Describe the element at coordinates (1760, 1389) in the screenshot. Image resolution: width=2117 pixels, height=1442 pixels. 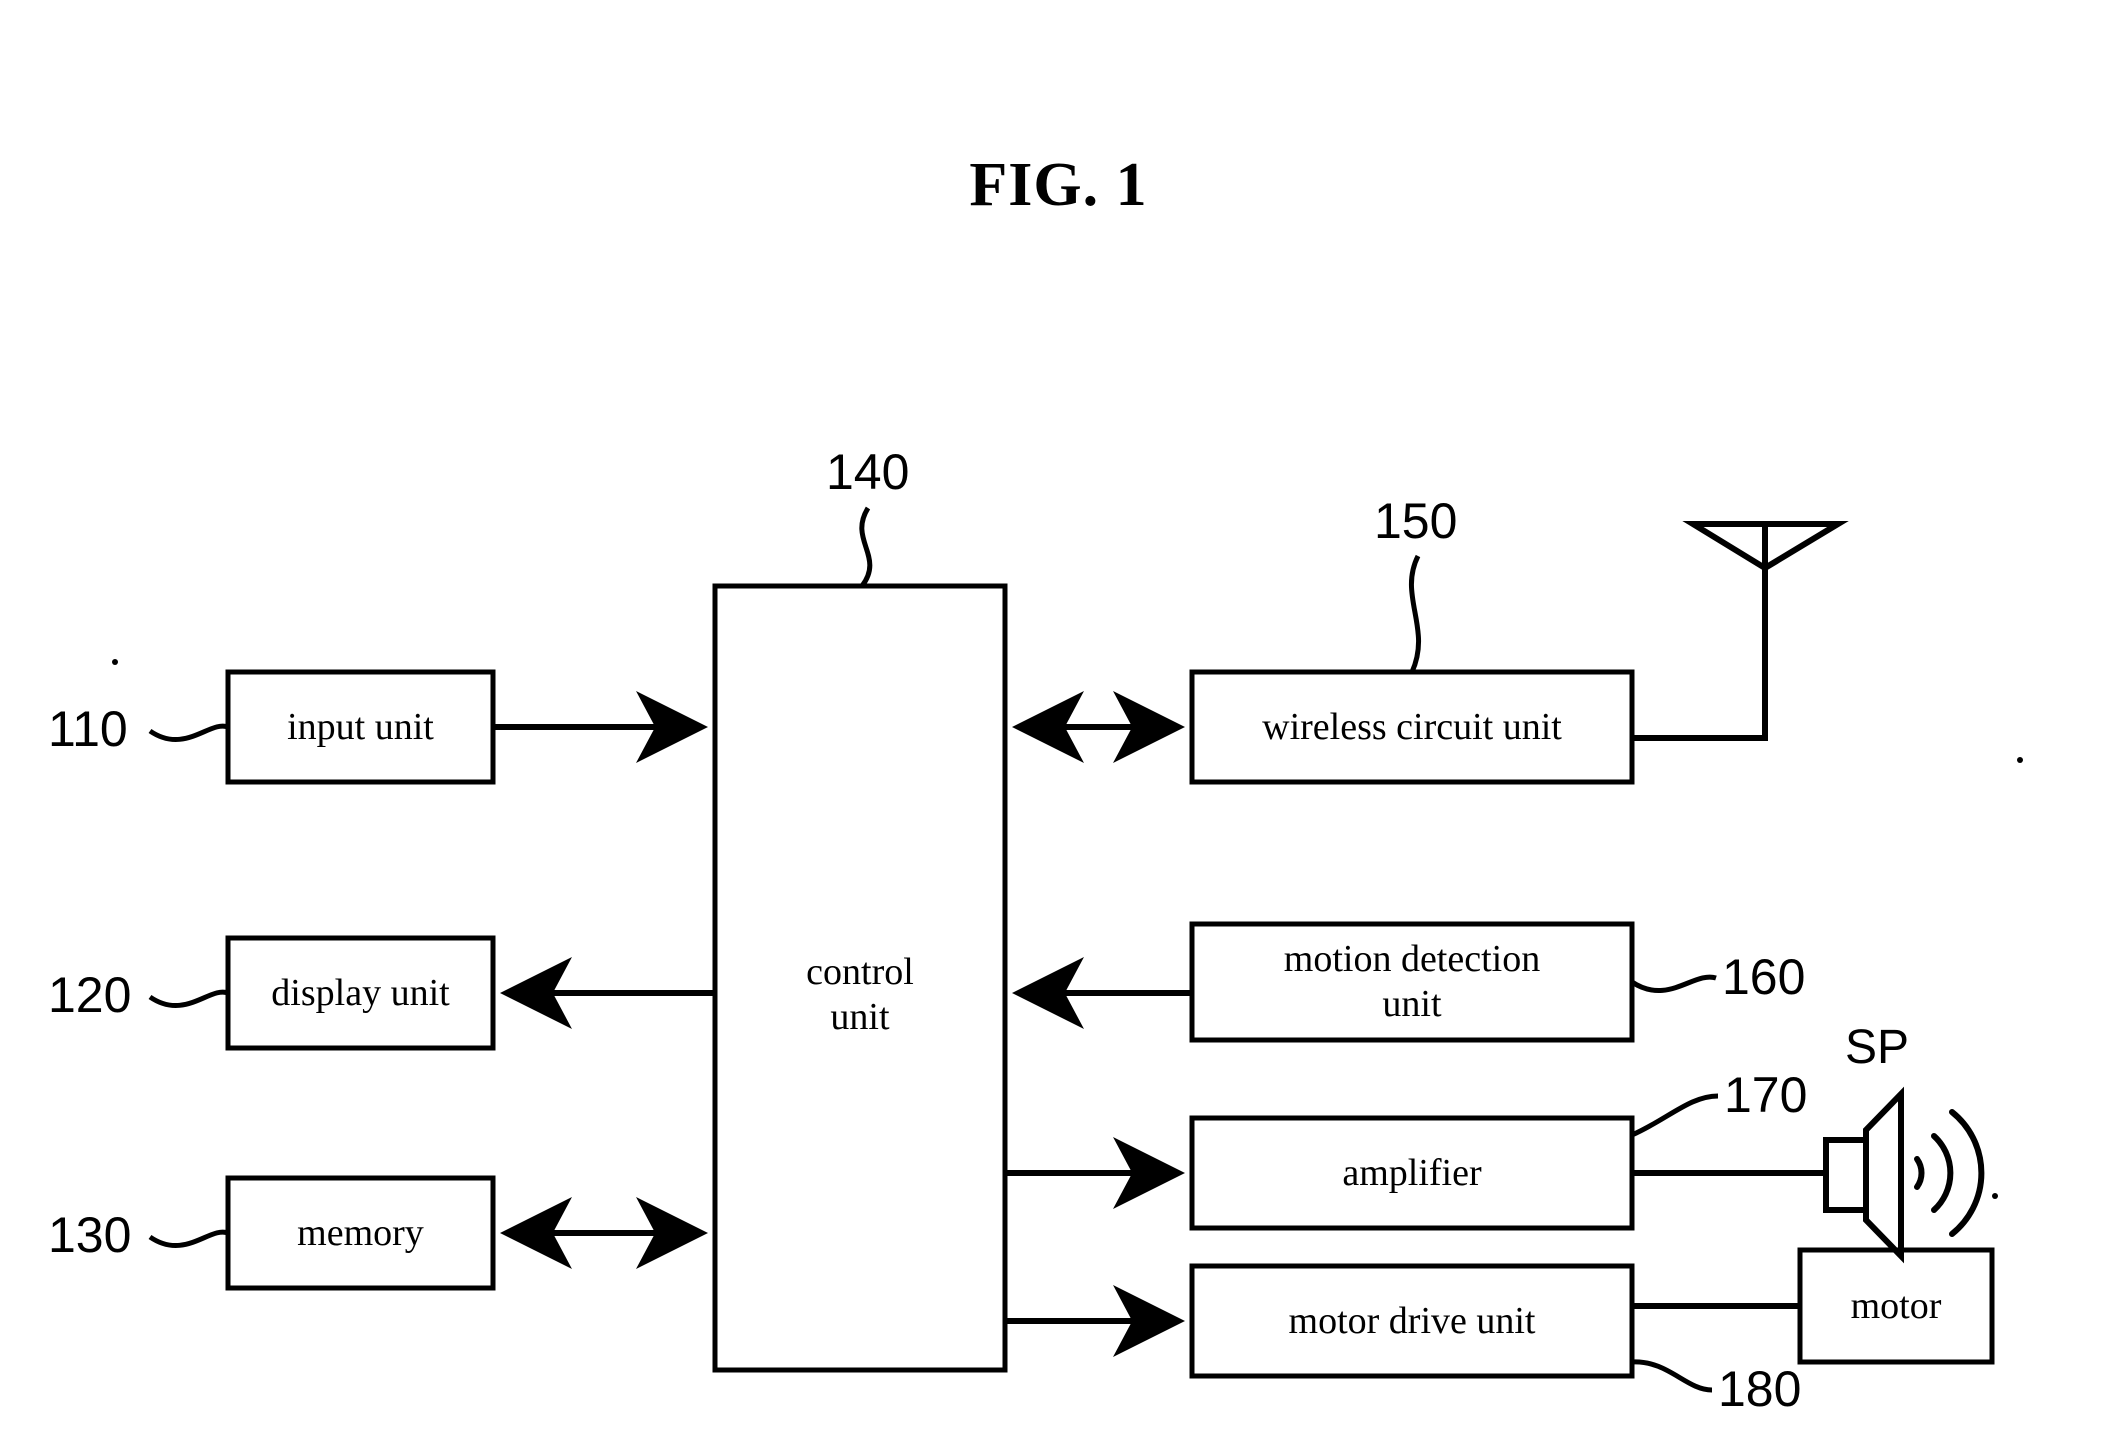
I see `ref-number-180: 180` at that location.